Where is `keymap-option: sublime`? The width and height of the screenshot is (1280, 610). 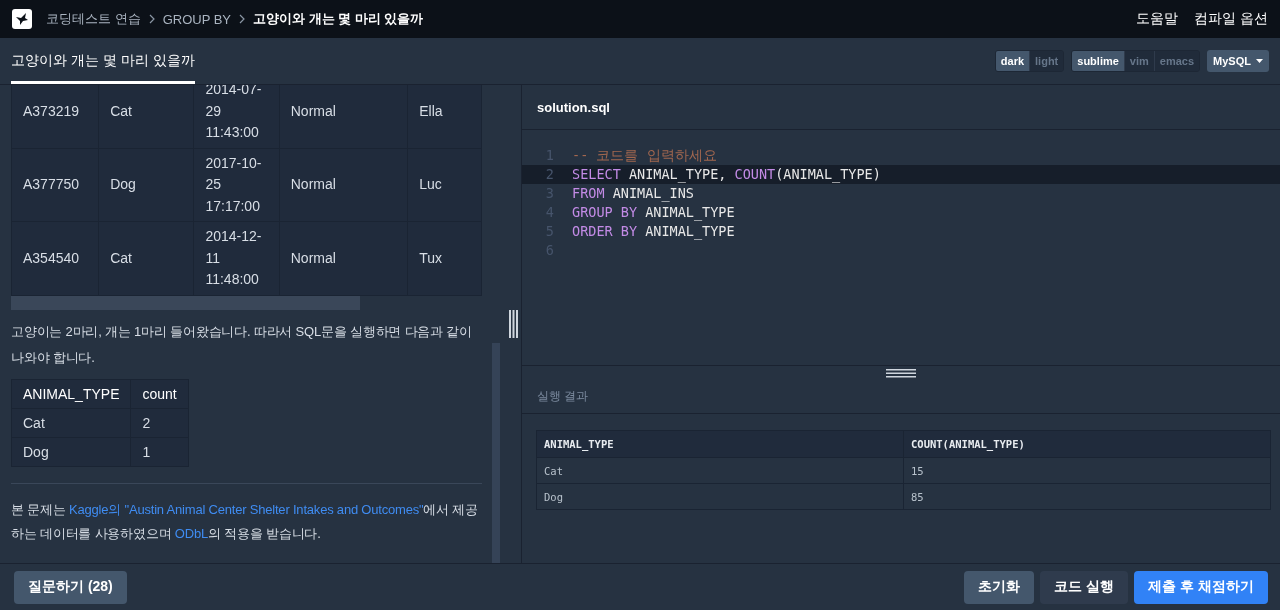 keymap-option: sublime is located at coordinates (1098, 61).